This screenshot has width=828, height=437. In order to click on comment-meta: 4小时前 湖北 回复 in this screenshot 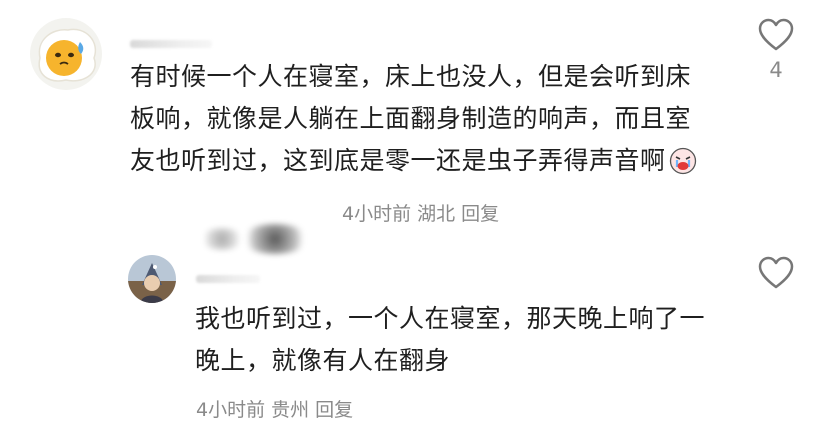, I will do `click(423, 212)`.